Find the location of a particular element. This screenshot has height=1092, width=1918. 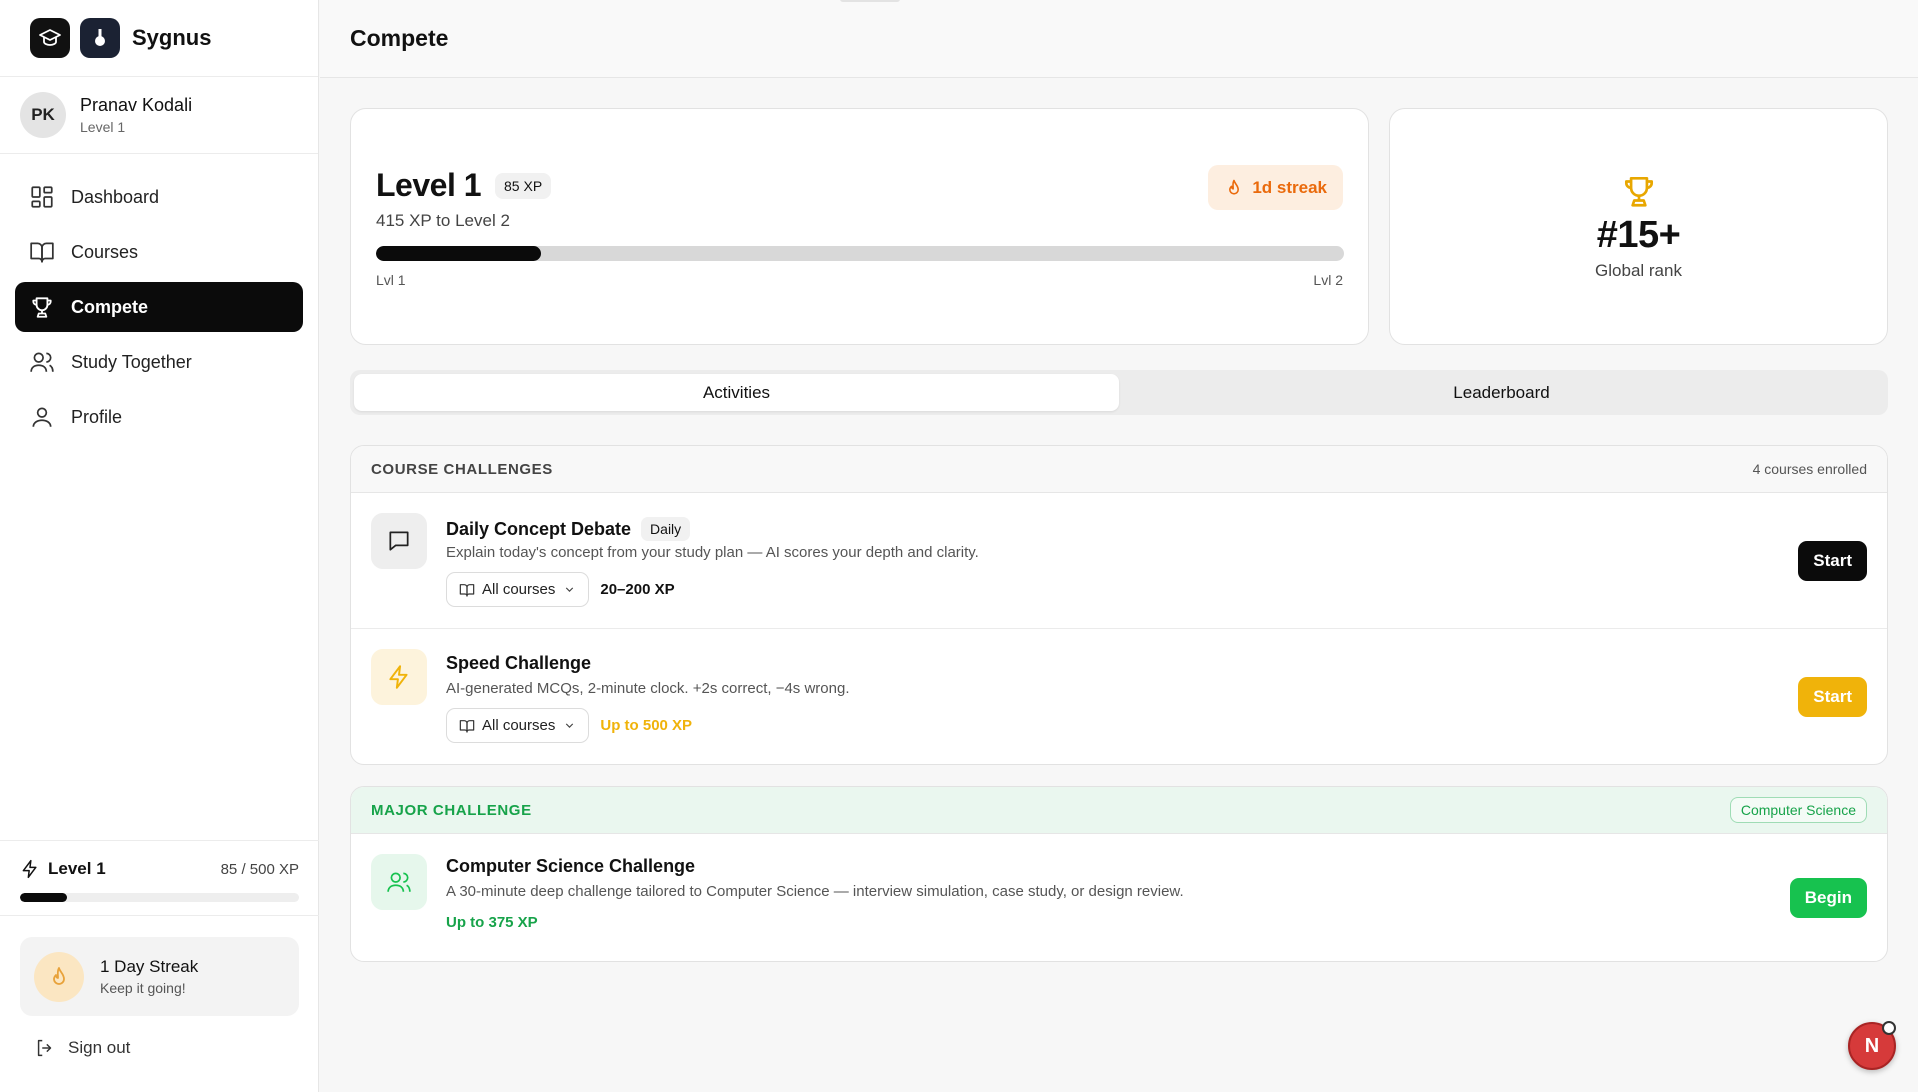

sidebar-item-study-together: Study Together is located at coordinates (159, 362).